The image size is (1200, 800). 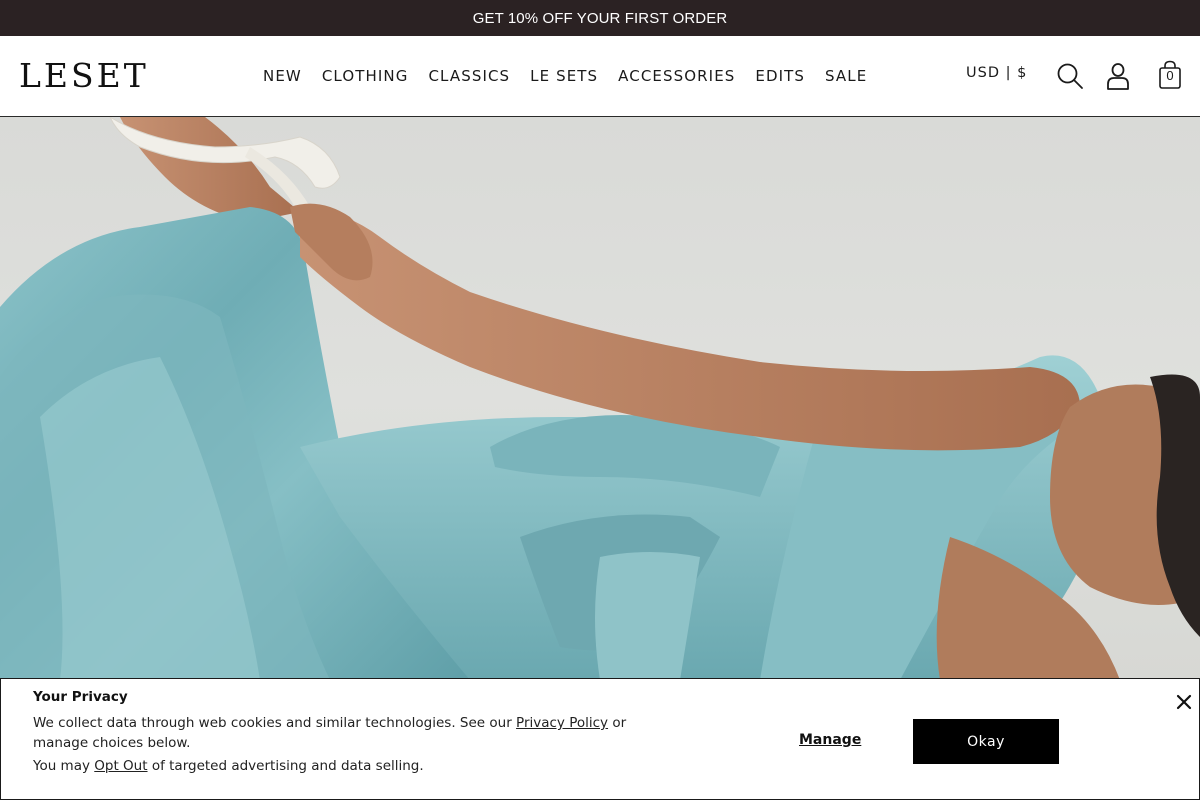 What do you see at coordinates (1070, 76) in the screenshot?
I see `search-icon` at bounding box center [1070, 76].